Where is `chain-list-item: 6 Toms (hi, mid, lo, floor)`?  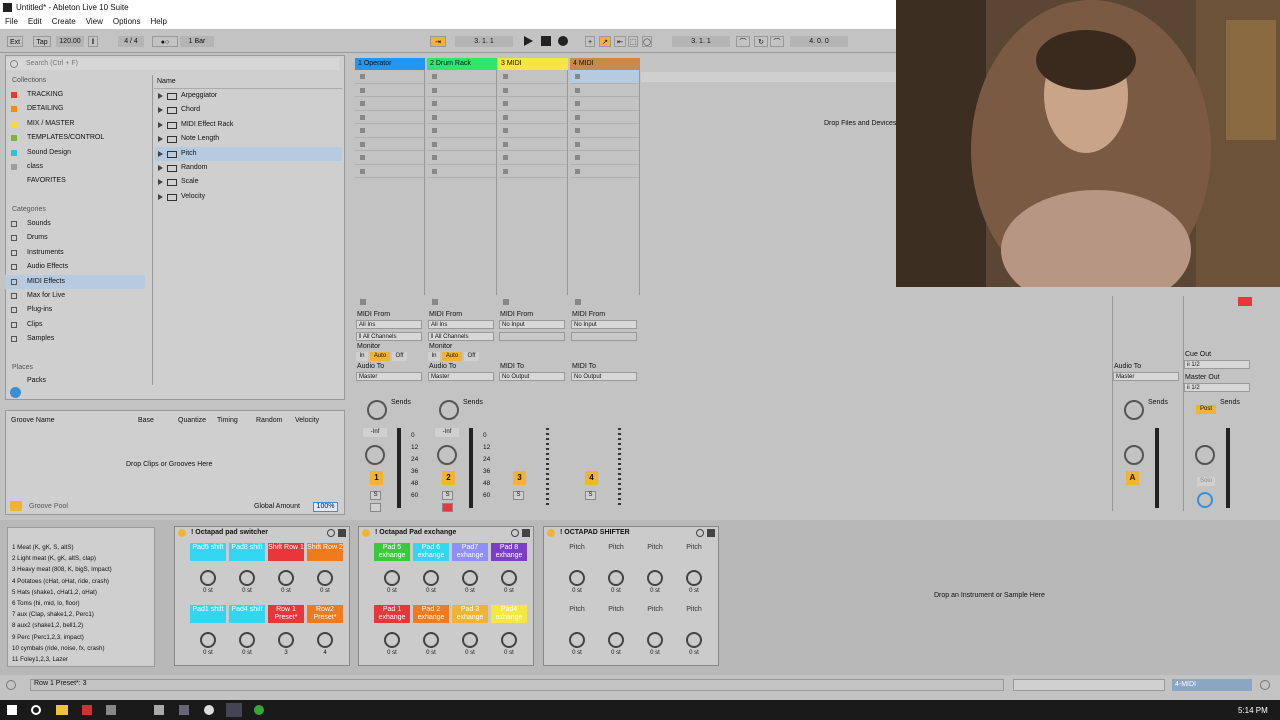
chain-list-item: 6 Toms (hi, mid, lo, floor) is located at coordinates (62, 603).